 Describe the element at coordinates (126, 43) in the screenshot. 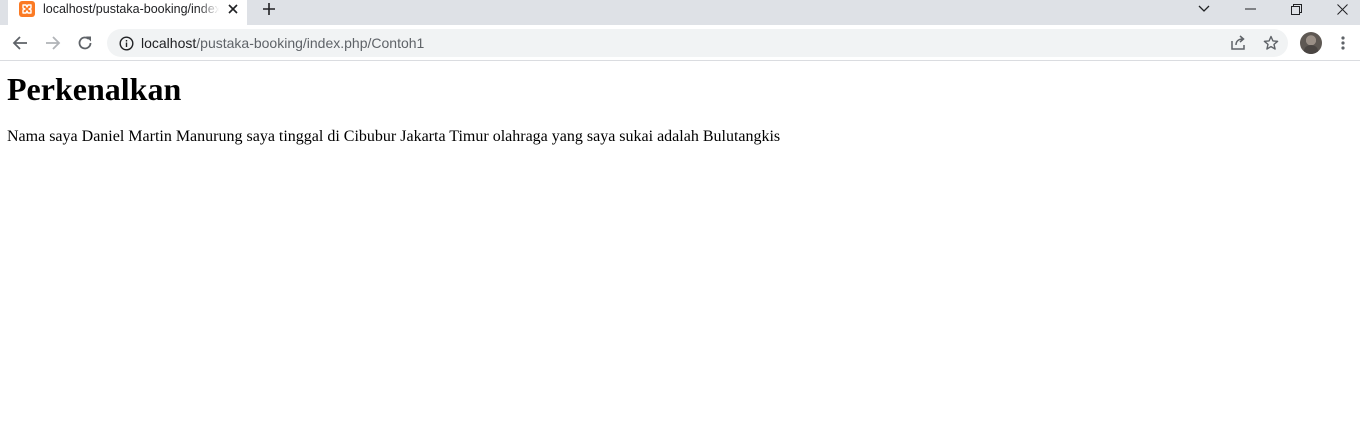

I see `info-icon` at that location.